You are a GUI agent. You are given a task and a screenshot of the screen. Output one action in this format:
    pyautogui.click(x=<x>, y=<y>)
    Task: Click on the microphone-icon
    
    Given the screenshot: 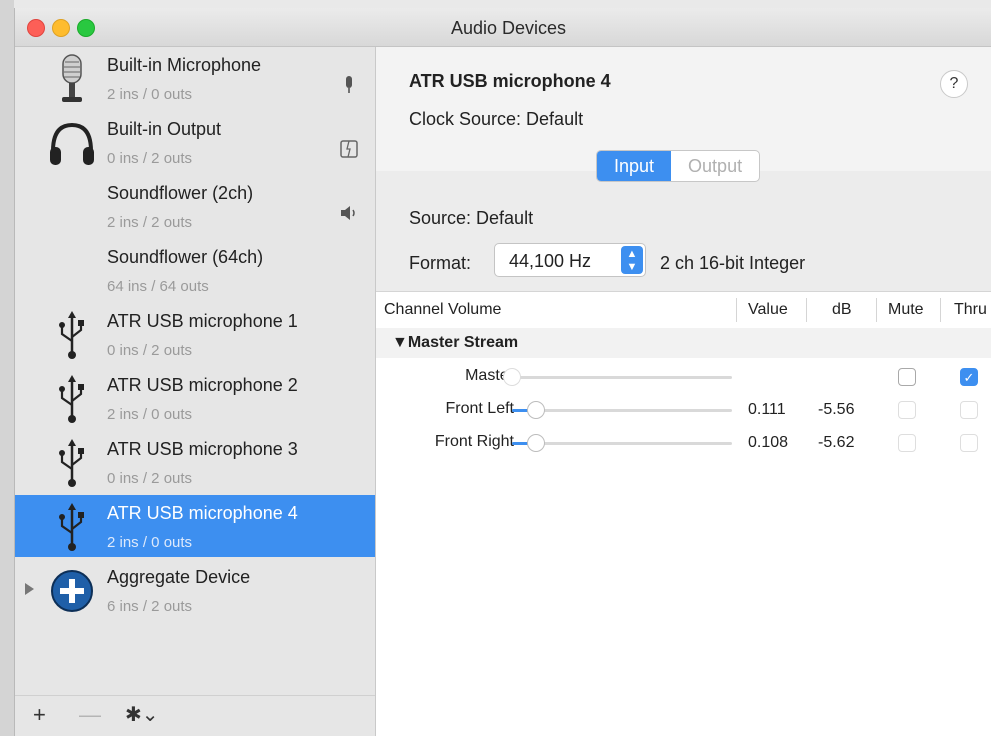 What is the action you would take?
    pyautogui.click(x=72, y=79)
    